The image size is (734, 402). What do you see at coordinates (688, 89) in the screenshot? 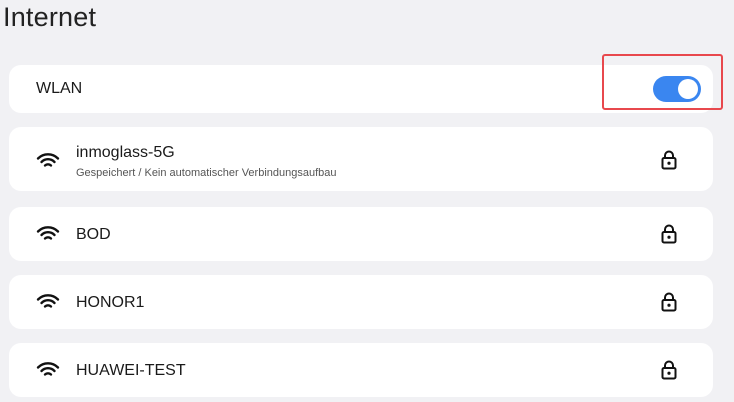
I see `toggle-knob` at bounding box center [688, 89].